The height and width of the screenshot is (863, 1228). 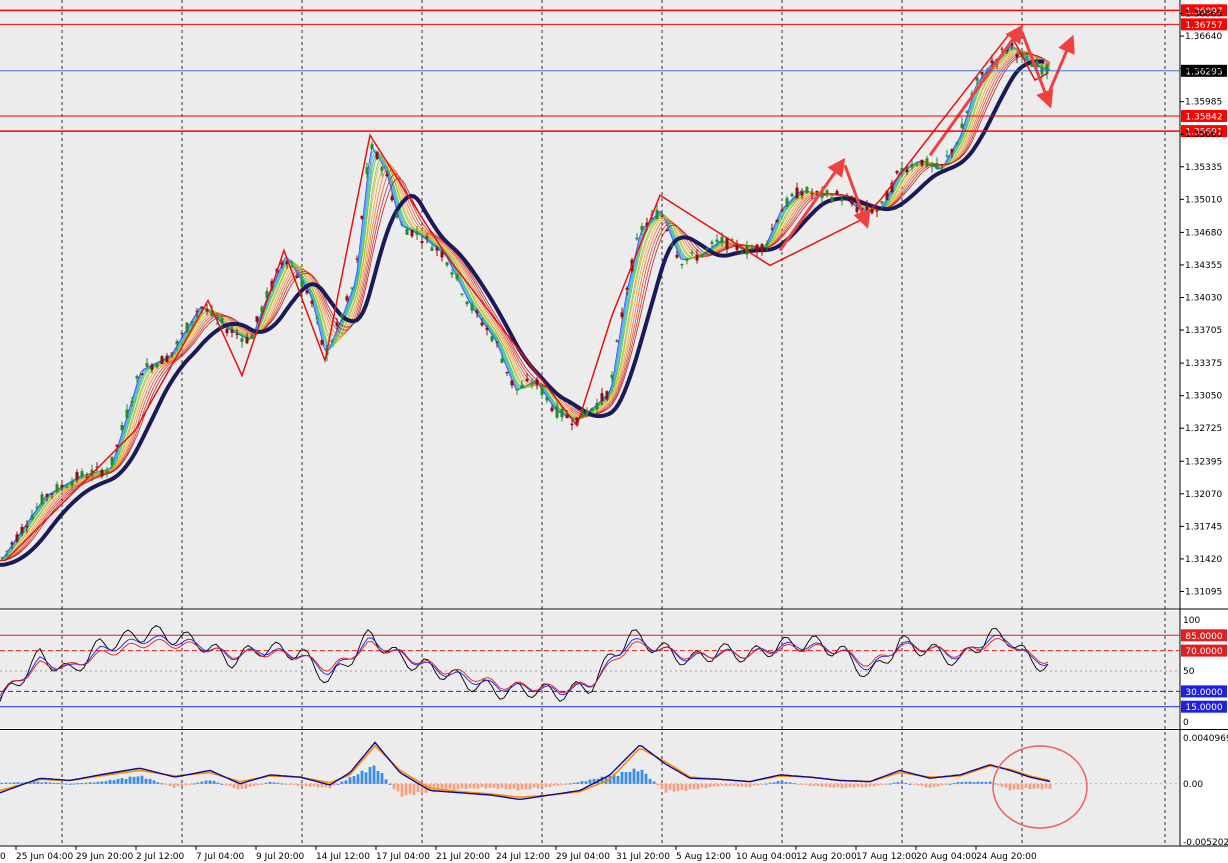 What do you see at coordinates (1203, 637) in the screenshot?
I see `stochastic-level-label: 85.0000` at bounding box center [1203, 637].